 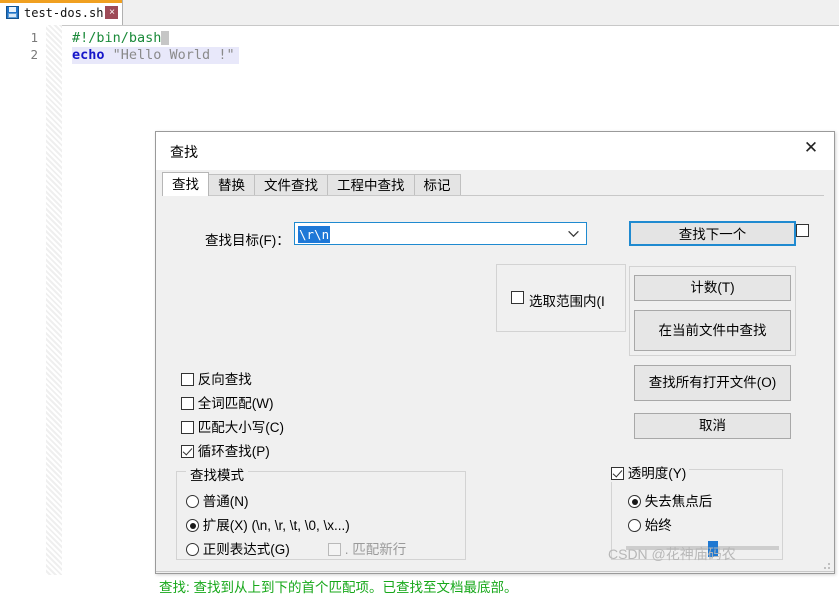 I want to click on chevron-down-icon, so click(x=573, y=233).